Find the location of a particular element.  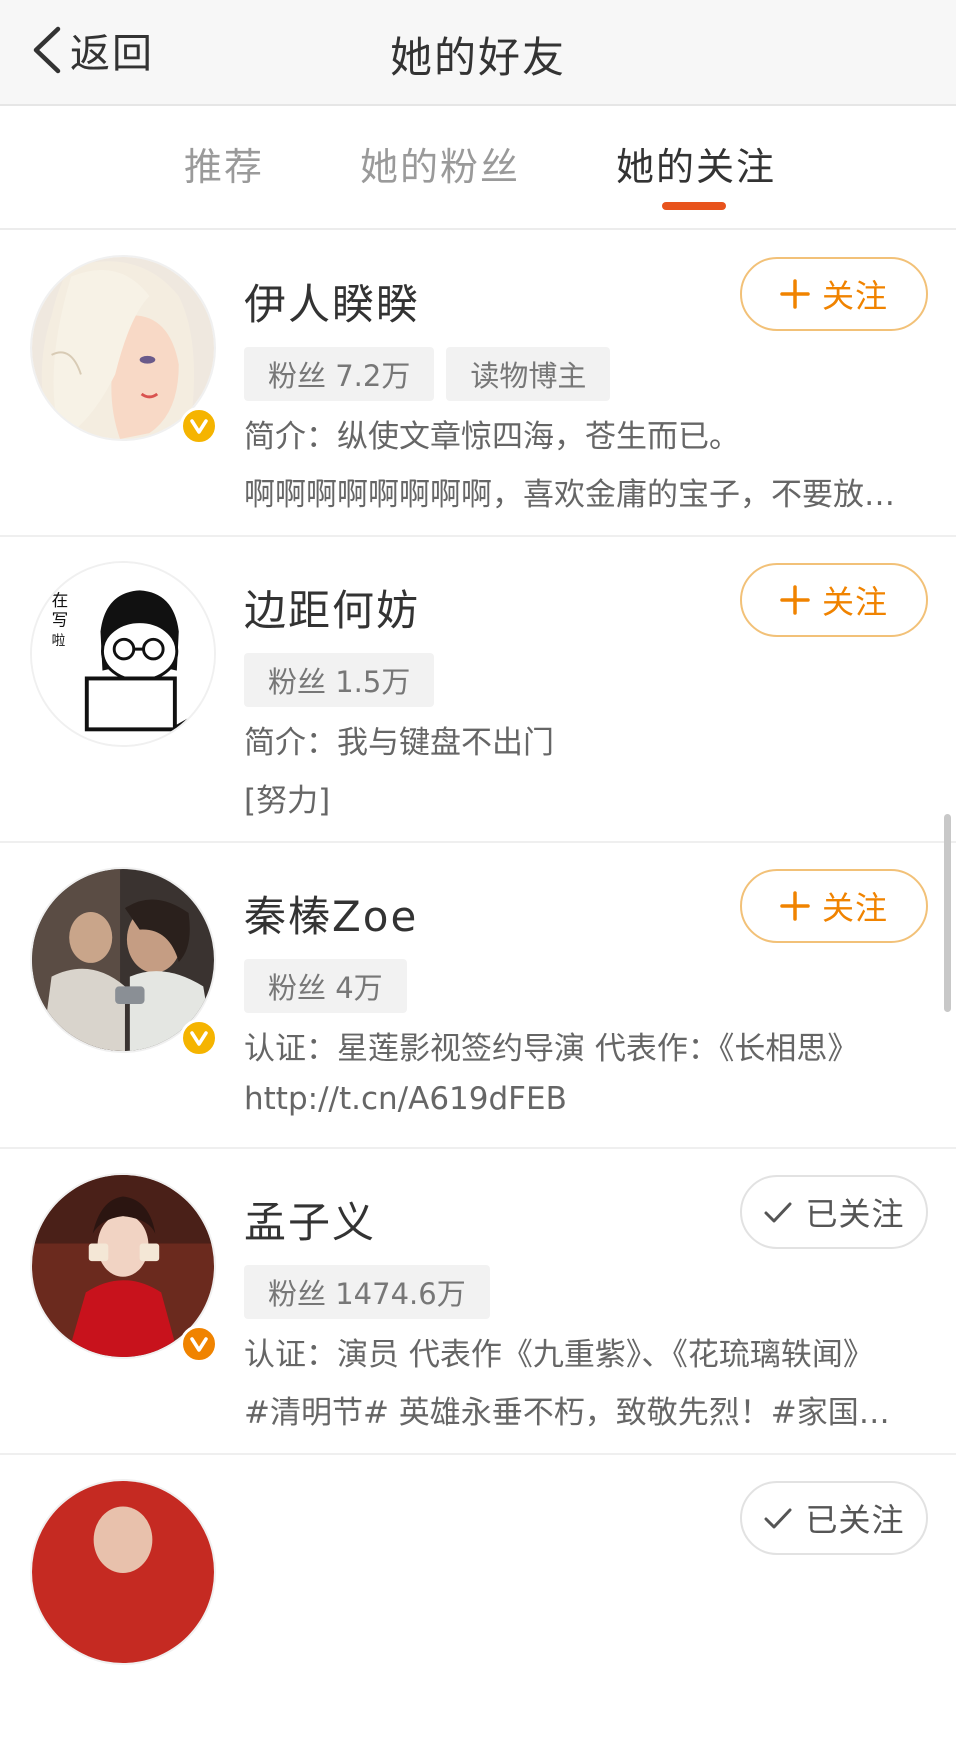

fans-count: 粉丝 1474.6万 is located at coordinates (367, 1292).